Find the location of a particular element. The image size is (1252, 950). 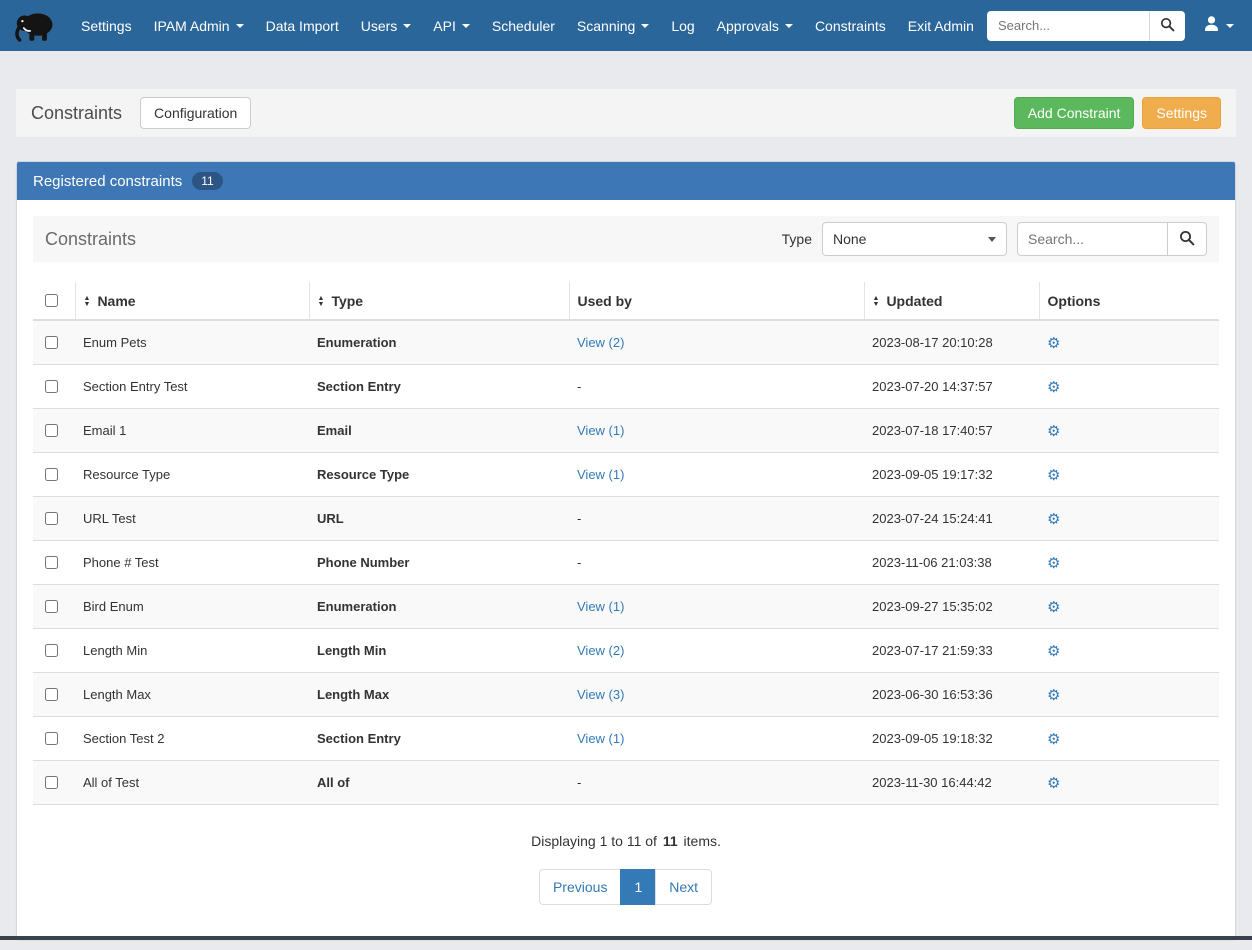

nav-item-constraints: Constraints is located at coordinates (850, 26).